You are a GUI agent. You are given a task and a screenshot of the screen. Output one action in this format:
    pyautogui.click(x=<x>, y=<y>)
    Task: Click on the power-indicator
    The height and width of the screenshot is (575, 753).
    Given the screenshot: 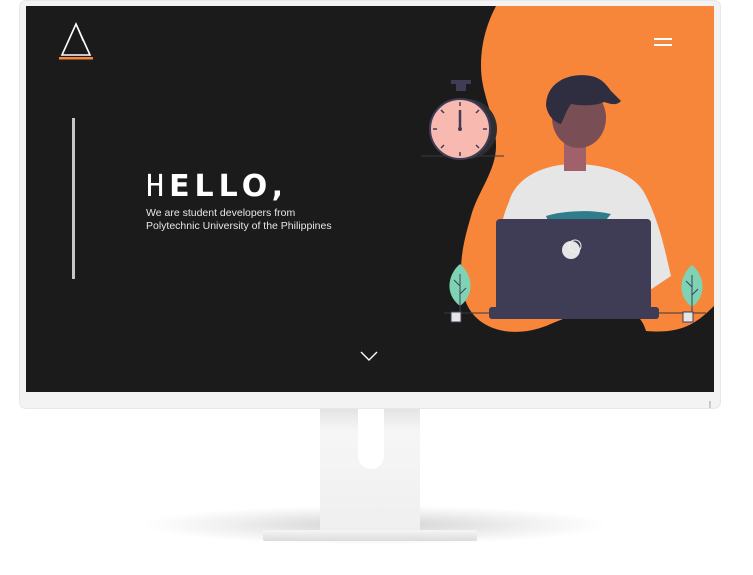 What is the action you would take?
    pyautogui.click(x=710, y=404)
    